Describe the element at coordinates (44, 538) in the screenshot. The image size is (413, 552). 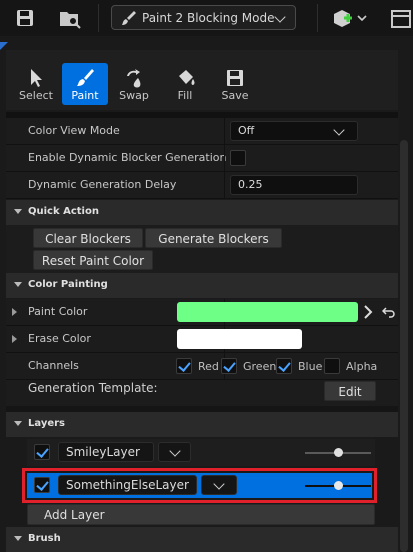
I see `brush-title: Brush` at that location.